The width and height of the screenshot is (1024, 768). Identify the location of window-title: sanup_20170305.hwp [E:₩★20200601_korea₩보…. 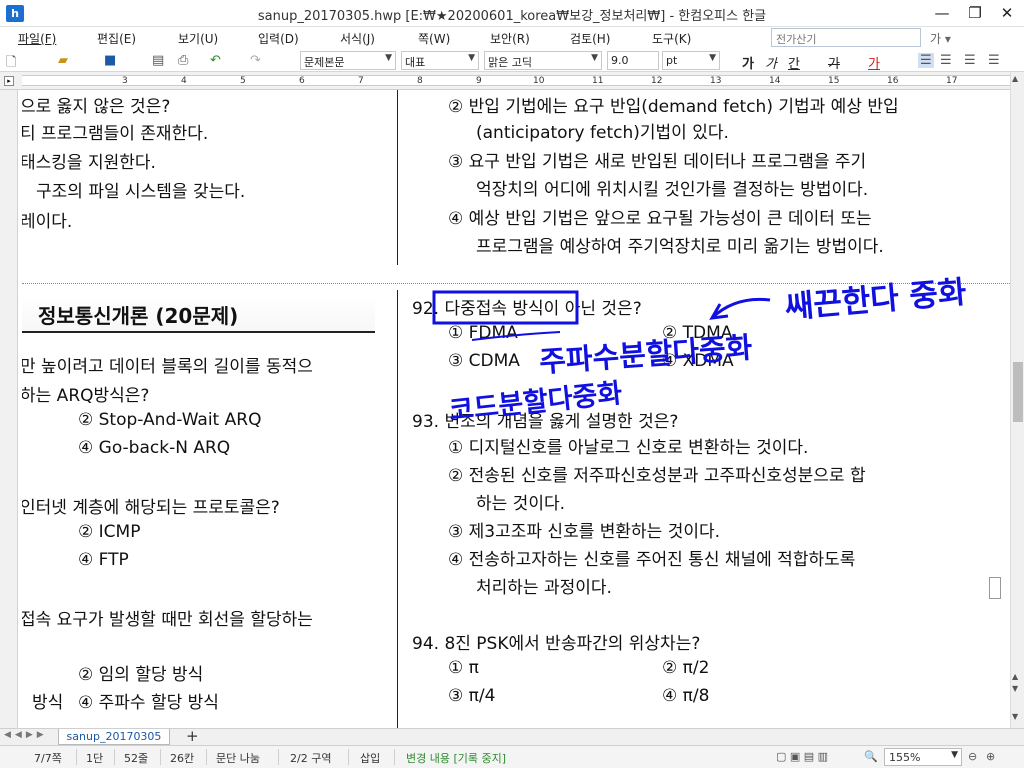
(512, 16).